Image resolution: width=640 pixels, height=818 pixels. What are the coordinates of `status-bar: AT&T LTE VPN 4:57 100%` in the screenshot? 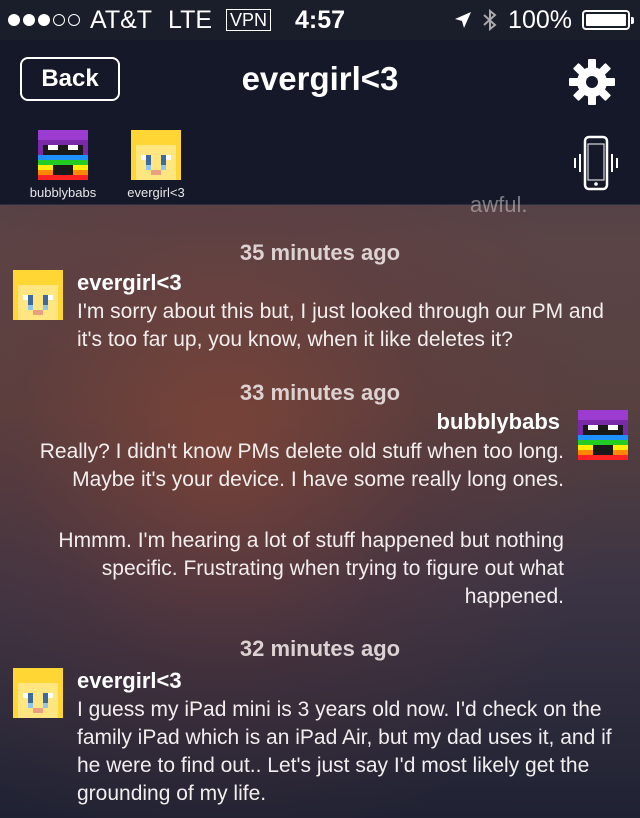 It's located at (320, 20).